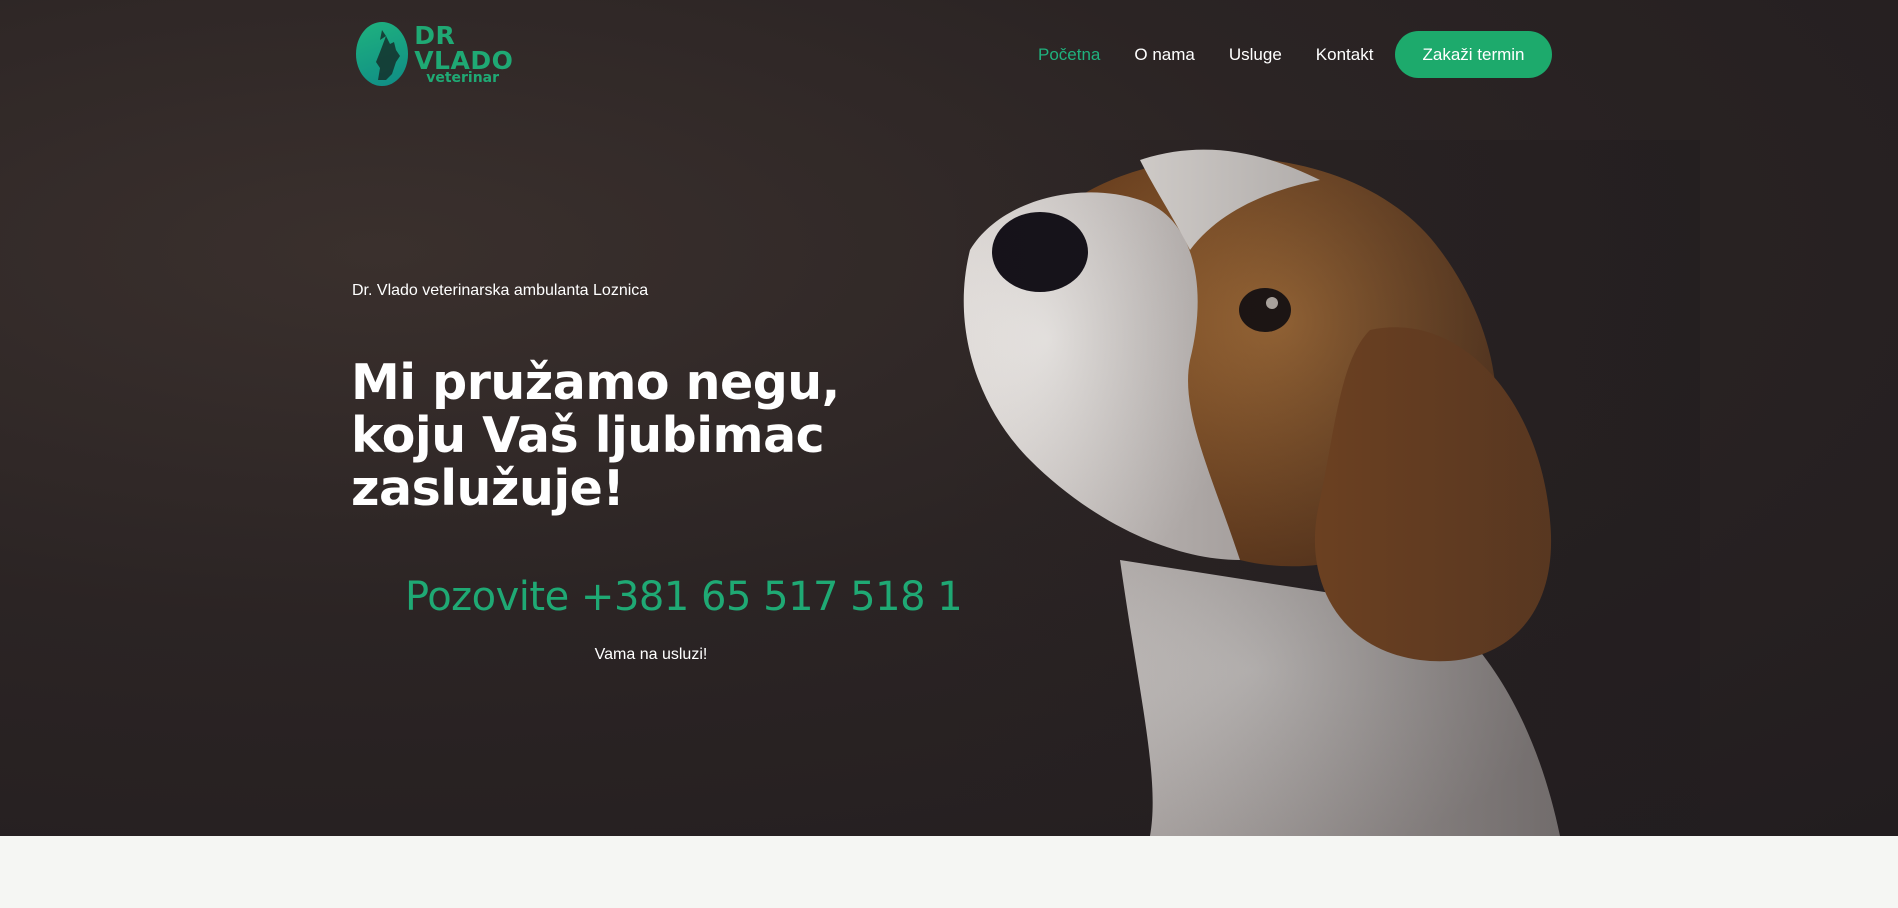  I want to click on pet-silhouette-icon, so click(382, 54).